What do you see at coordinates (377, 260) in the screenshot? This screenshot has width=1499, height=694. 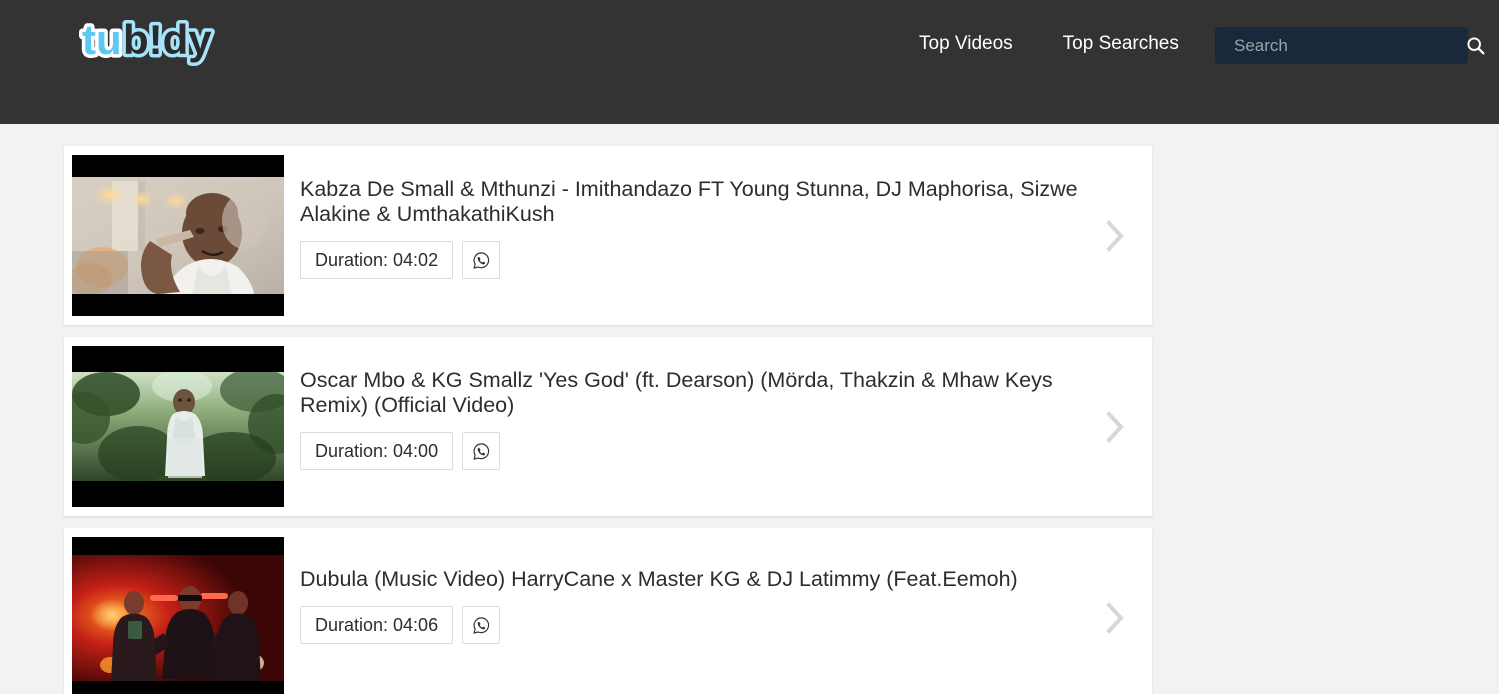 I see `duration-badge: Duration: 04:02` at bounding box center [377, 260].